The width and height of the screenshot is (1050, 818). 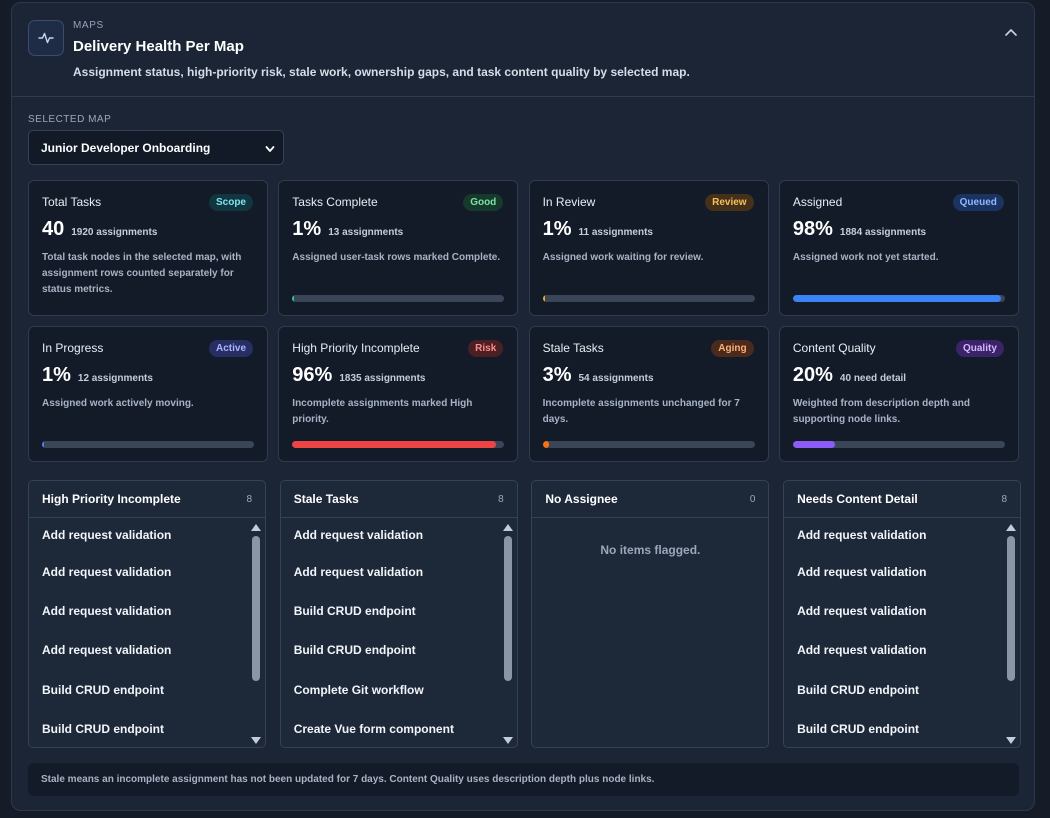 I want to click on metric-subvalue: 1884 assignments, so click(x=883, y=232).